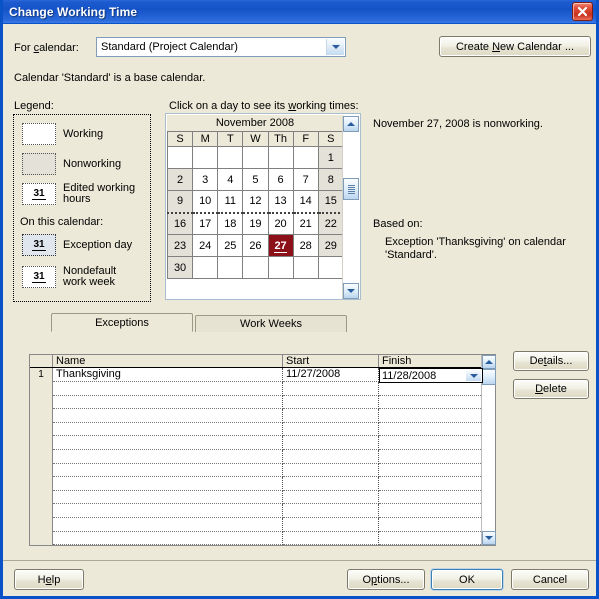 The width and height of the screenshot is (599, 599). I want to click on cancel-button: Cancel, so click(550, 579).